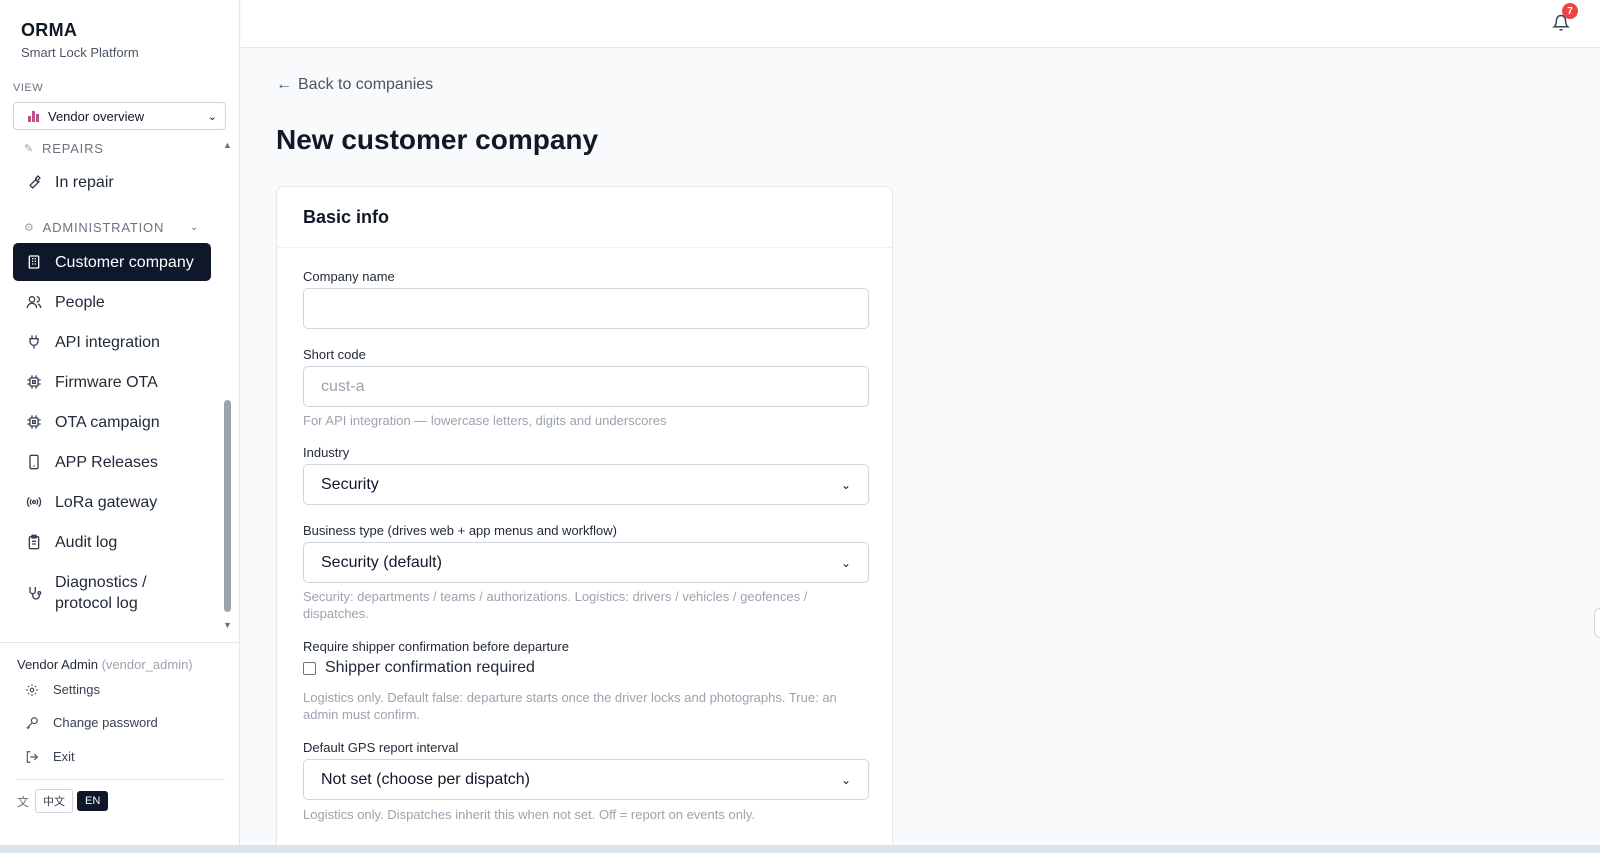 This screenshot has height=853, width=1600. I want to click on sidebar-item-label: Audit log, so click(86, 542).